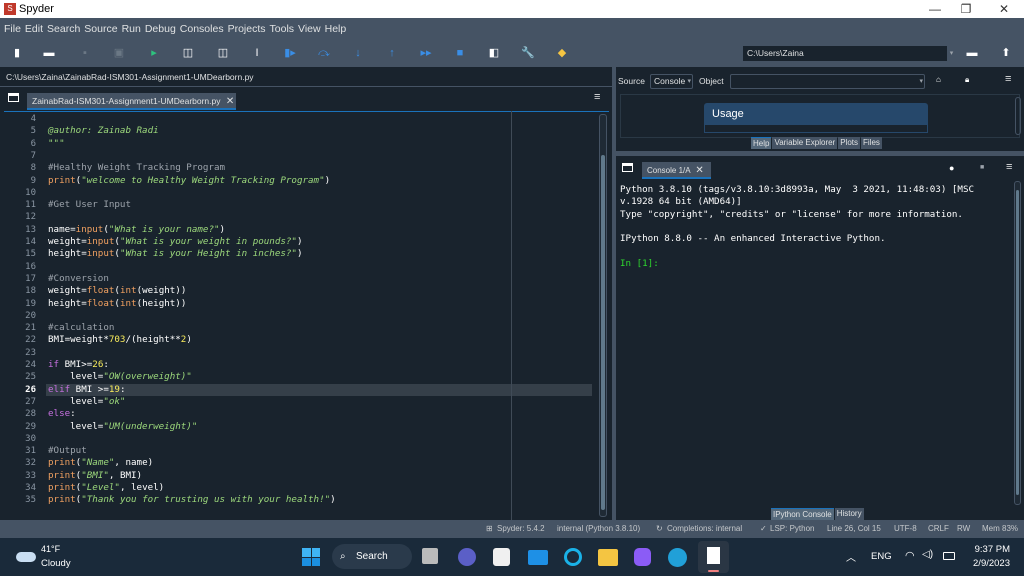 This screenshot has width=1024, height=576. I want to click on code-line: level="ok", so click(86, 402).